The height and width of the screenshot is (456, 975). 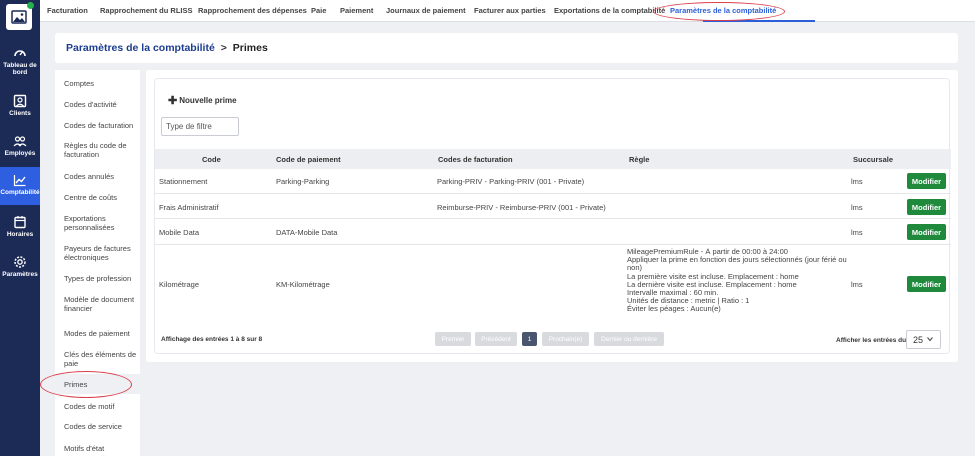 I want to click on side-item-billing-code-rules: Règles du code de facturation, so click(x=102, y=150).